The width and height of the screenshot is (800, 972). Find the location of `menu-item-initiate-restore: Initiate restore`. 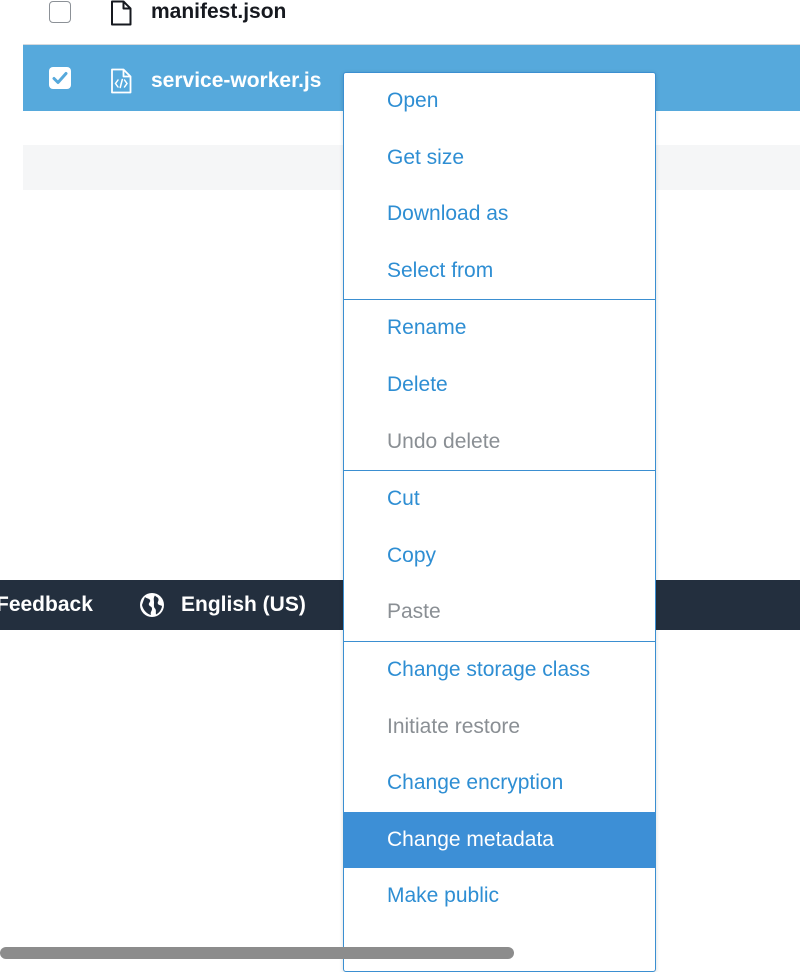

menu-item-initiate-restore: Initiate restore is located at coordinates (454, 726).